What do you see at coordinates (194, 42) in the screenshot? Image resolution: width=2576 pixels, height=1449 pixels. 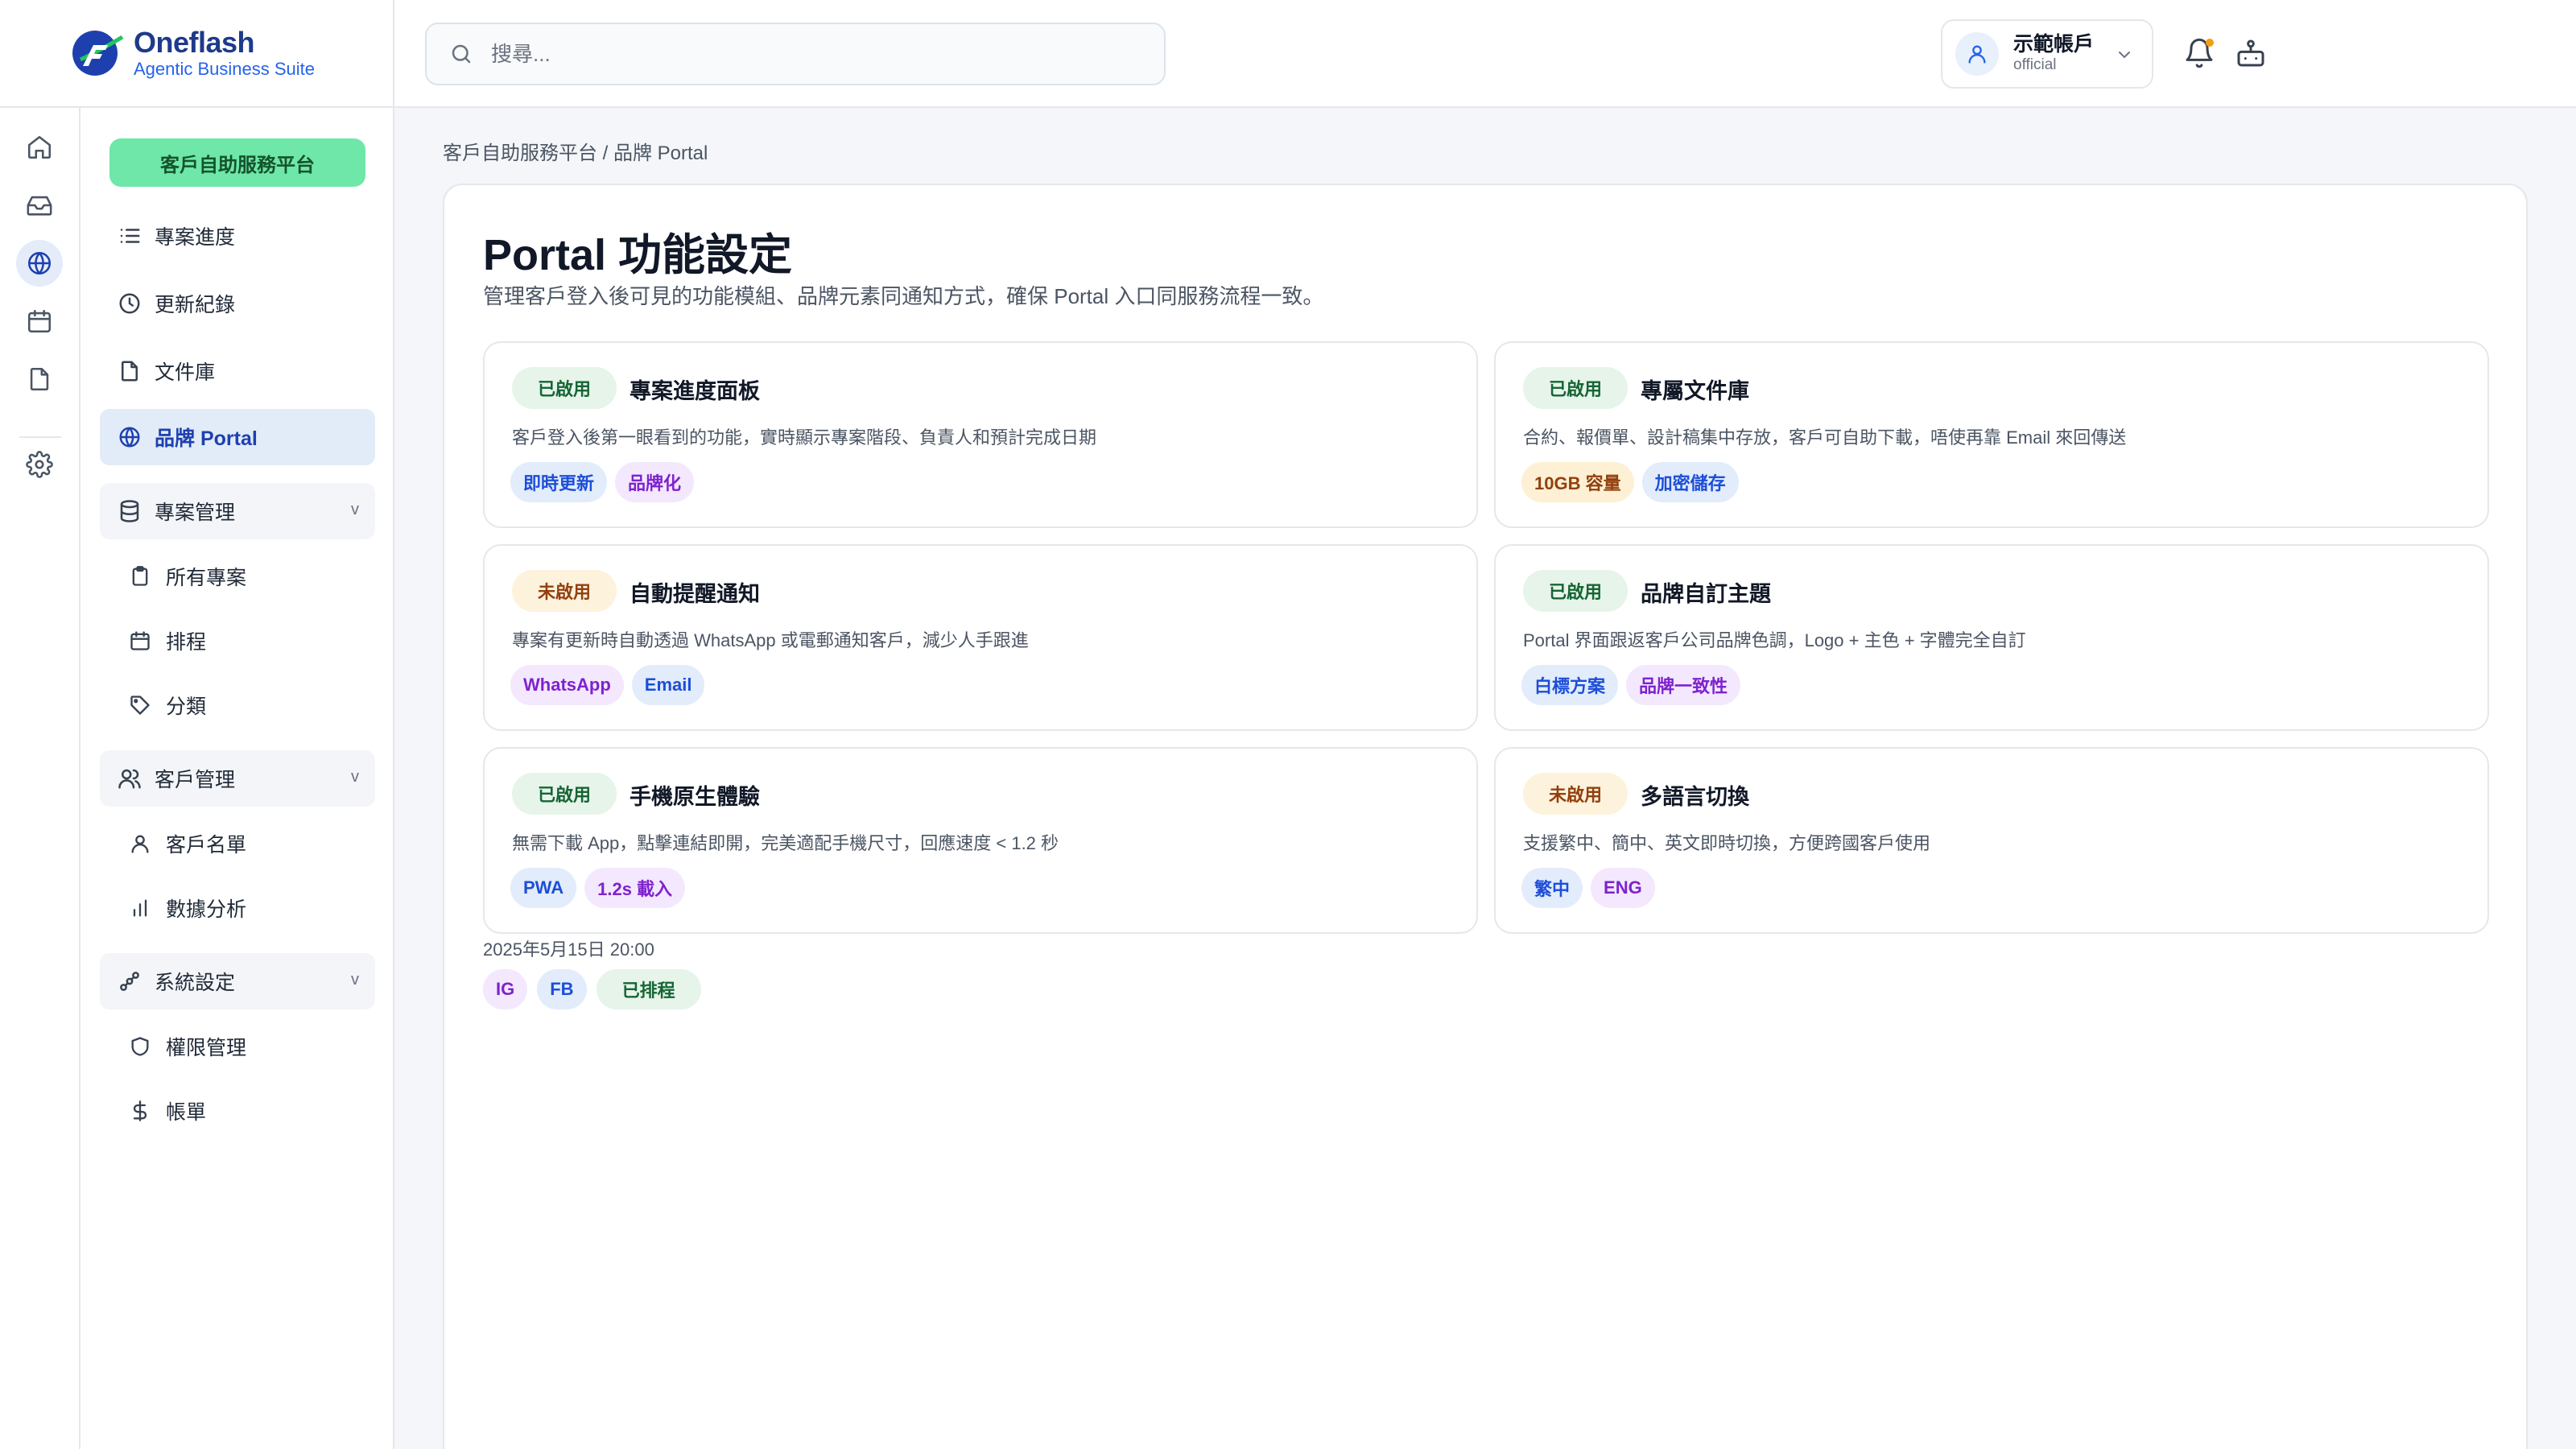 I see `brand-name: Oneflash` at bounding box center [194, 42].